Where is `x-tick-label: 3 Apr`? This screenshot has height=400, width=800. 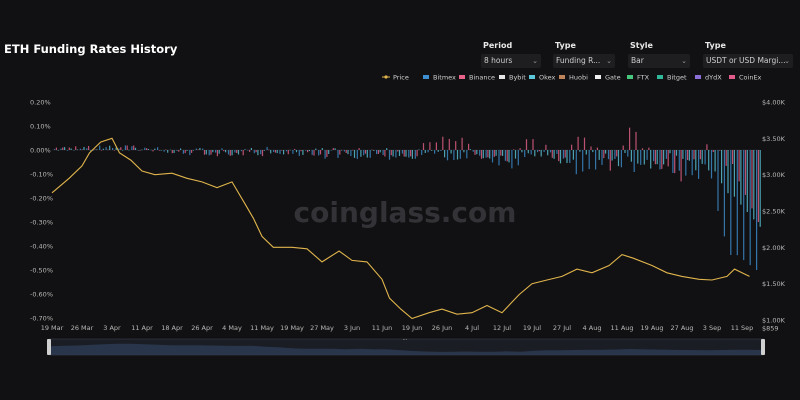 x-tick-label: 3 Apr is located at coordinates (112, 328).